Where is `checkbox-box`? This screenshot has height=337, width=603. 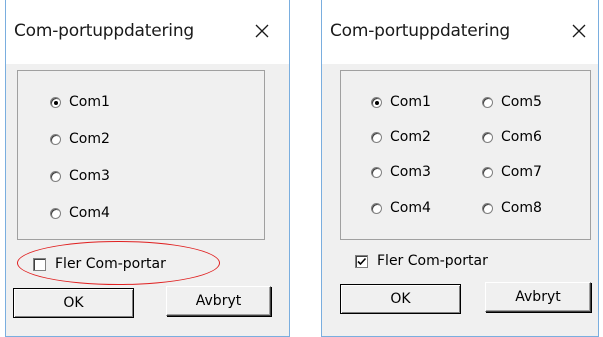 checkbox-box is located at coordinates (361, 261).